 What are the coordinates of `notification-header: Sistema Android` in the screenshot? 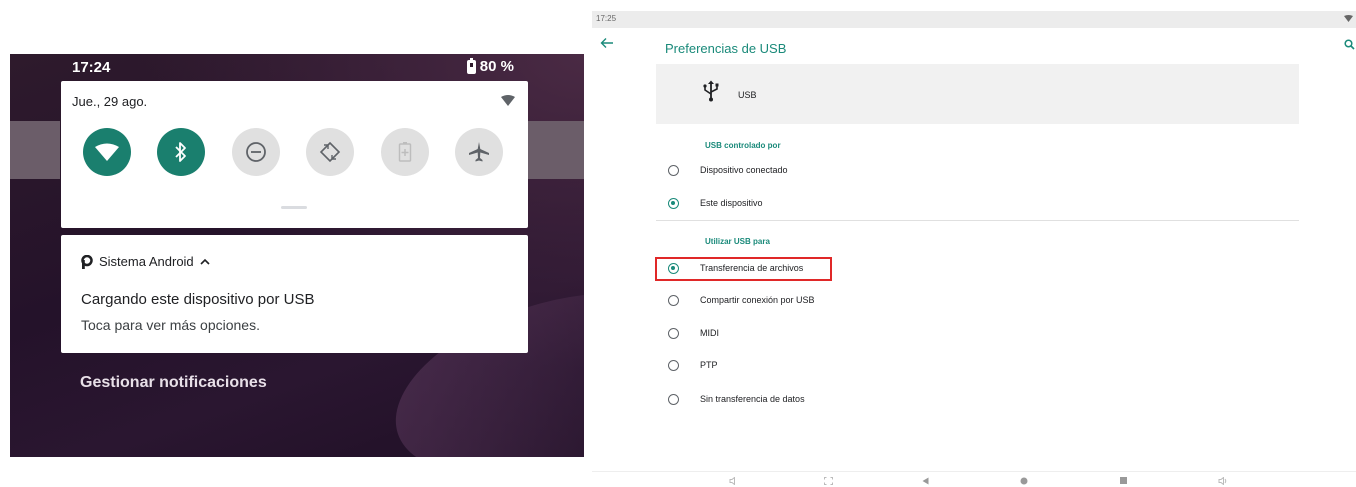 It's located at (145, 261).